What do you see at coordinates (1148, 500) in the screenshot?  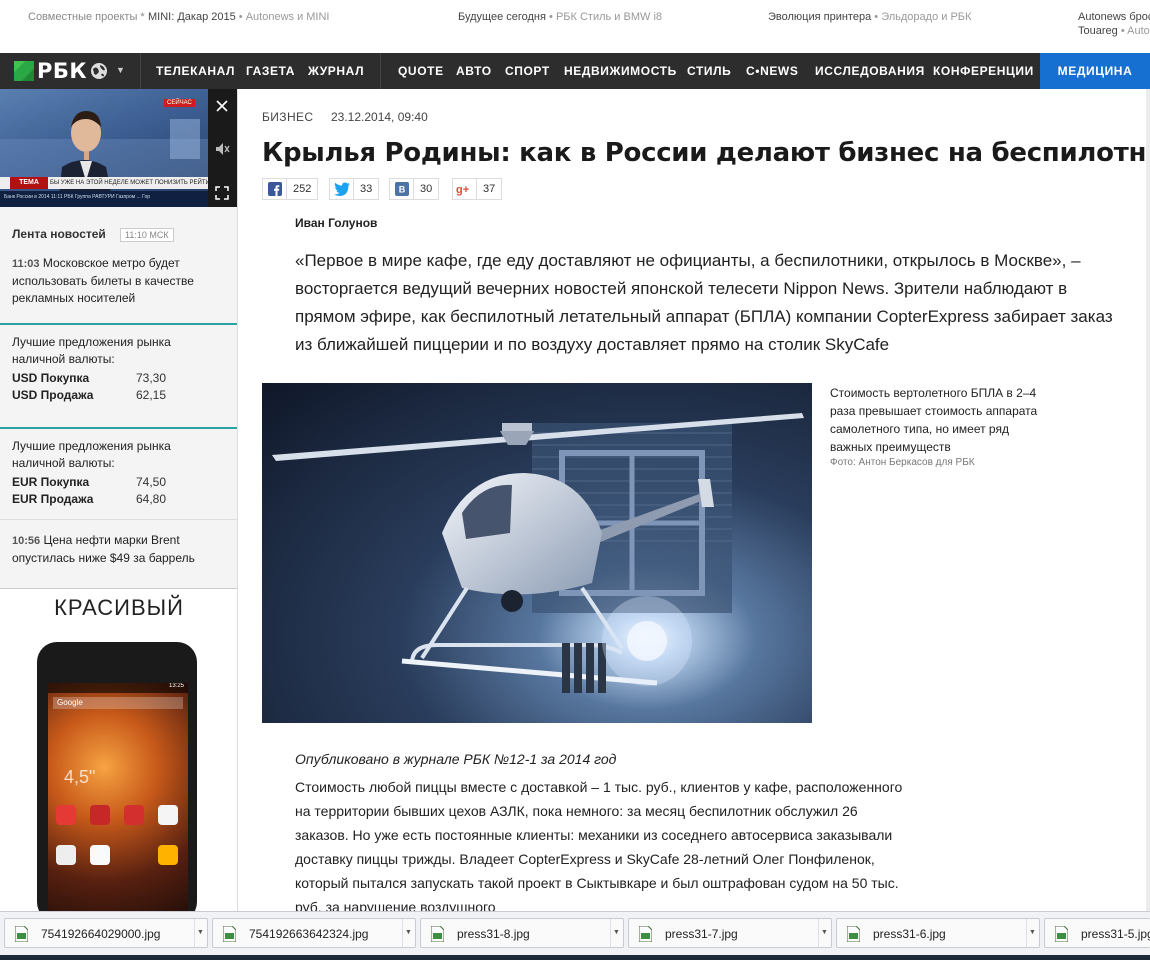 I see `page-scrollbar` at bounding box center [1148, 500].